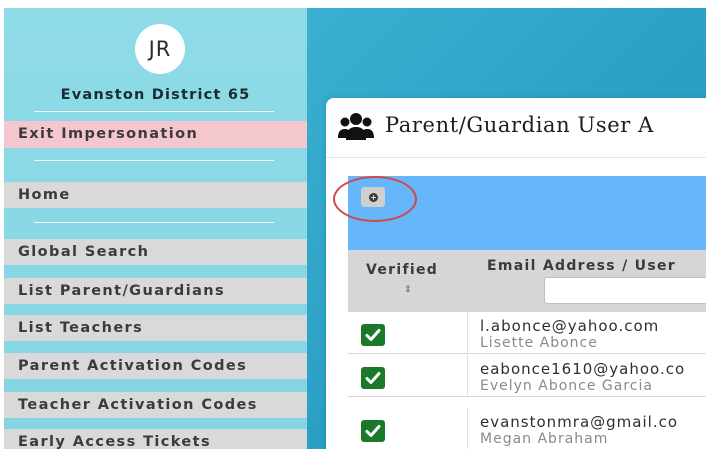 This screenshot has width=706, height=449. I want to click on sidebar-item-teacher-activation-codes: Teacher Activation Codes, so click(155, 405).